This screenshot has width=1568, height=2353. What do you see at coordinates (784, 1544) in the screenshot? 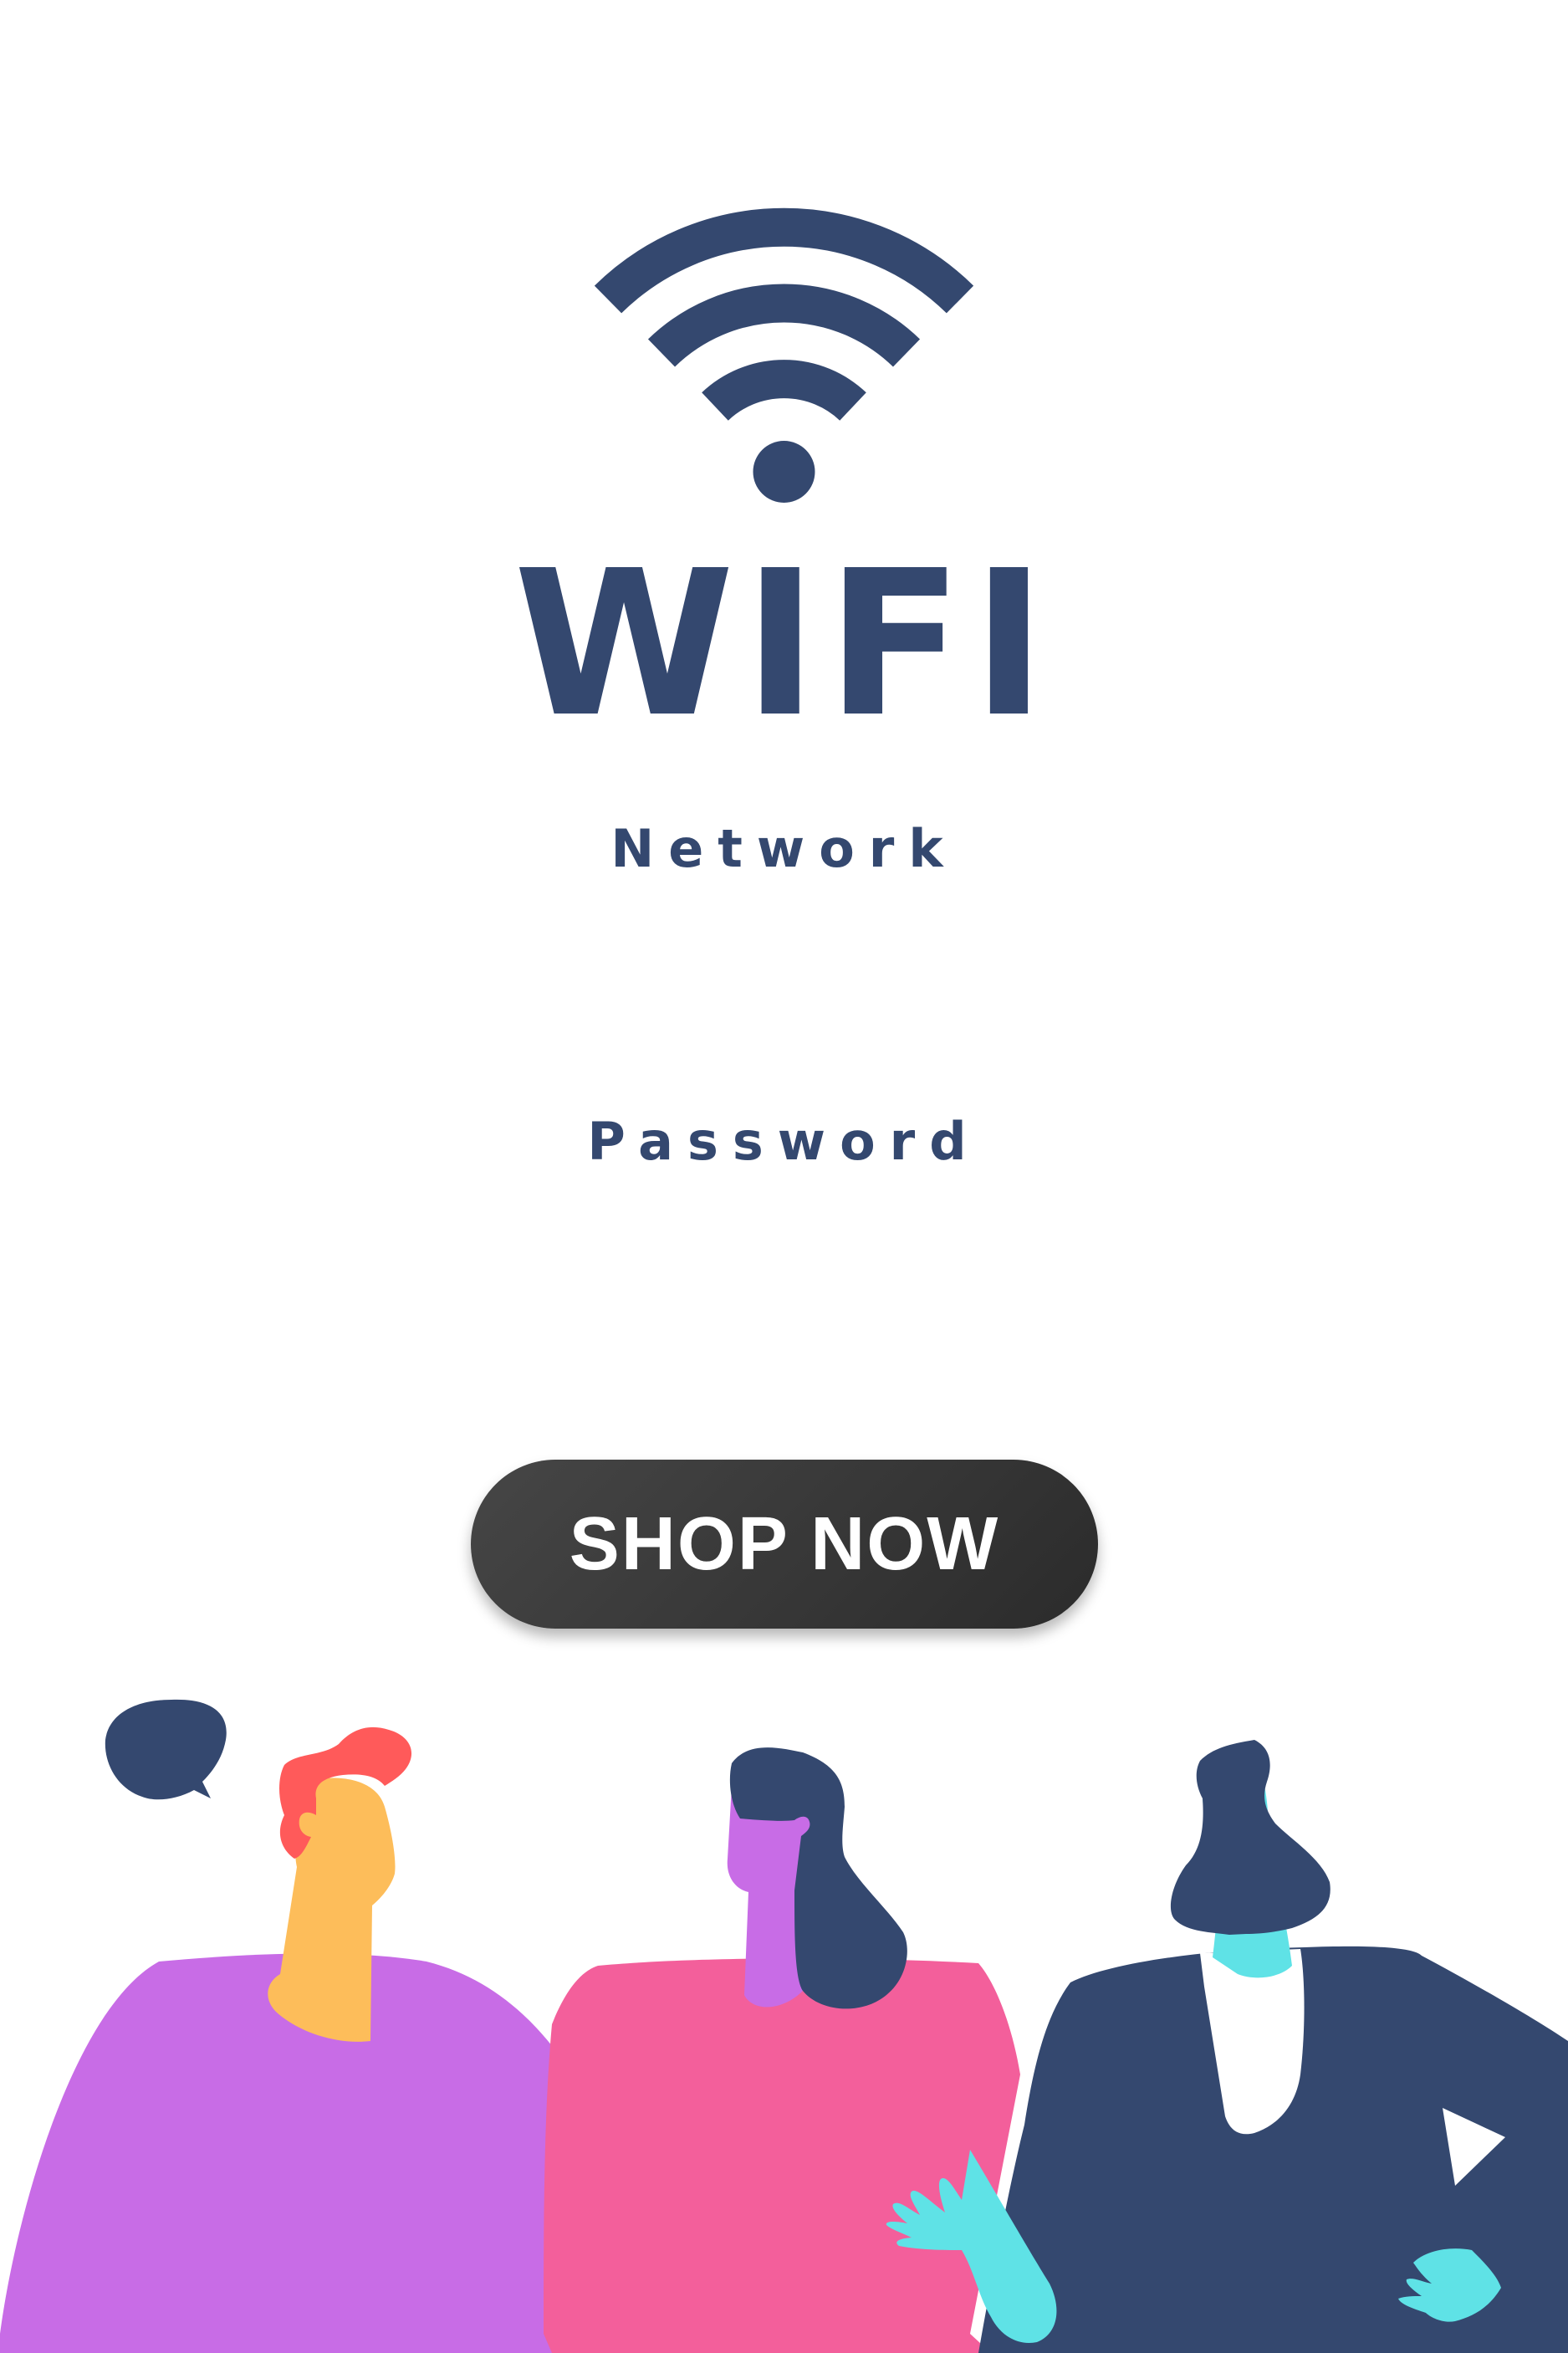
I see `shop-now-button: SHOP NOW` at bounding box center [784, 1544].